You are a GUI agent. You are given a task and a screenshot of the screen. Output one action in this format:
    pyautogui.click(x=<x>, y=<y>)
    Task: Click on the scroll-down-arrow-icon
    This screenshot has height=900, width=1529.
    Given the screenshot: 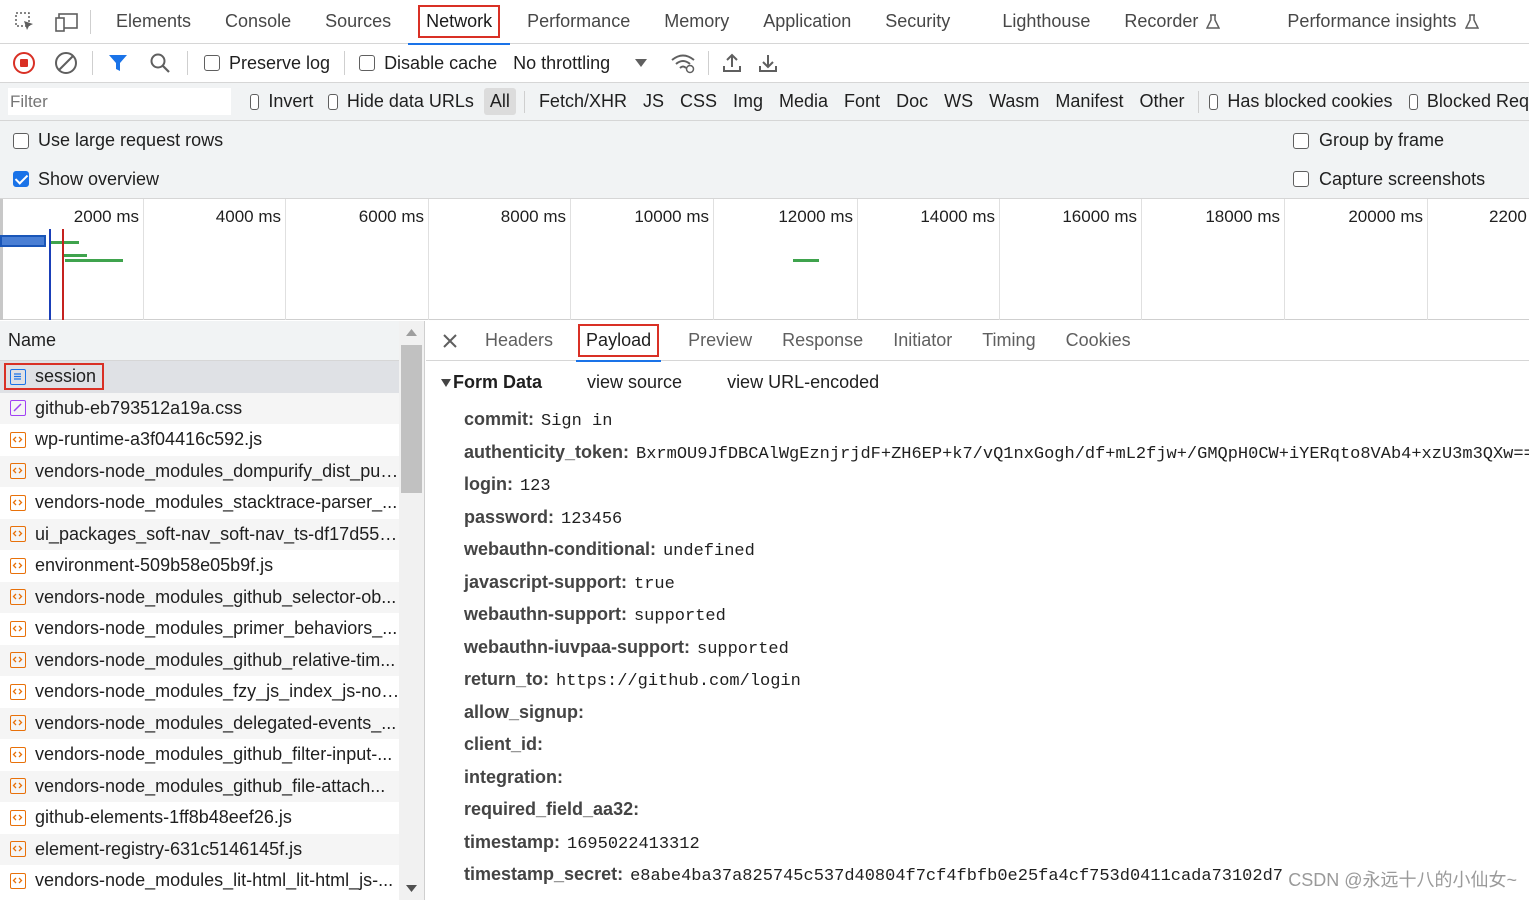 What is the action you would take?
    pyautogui.click(x=411, y=888)
    